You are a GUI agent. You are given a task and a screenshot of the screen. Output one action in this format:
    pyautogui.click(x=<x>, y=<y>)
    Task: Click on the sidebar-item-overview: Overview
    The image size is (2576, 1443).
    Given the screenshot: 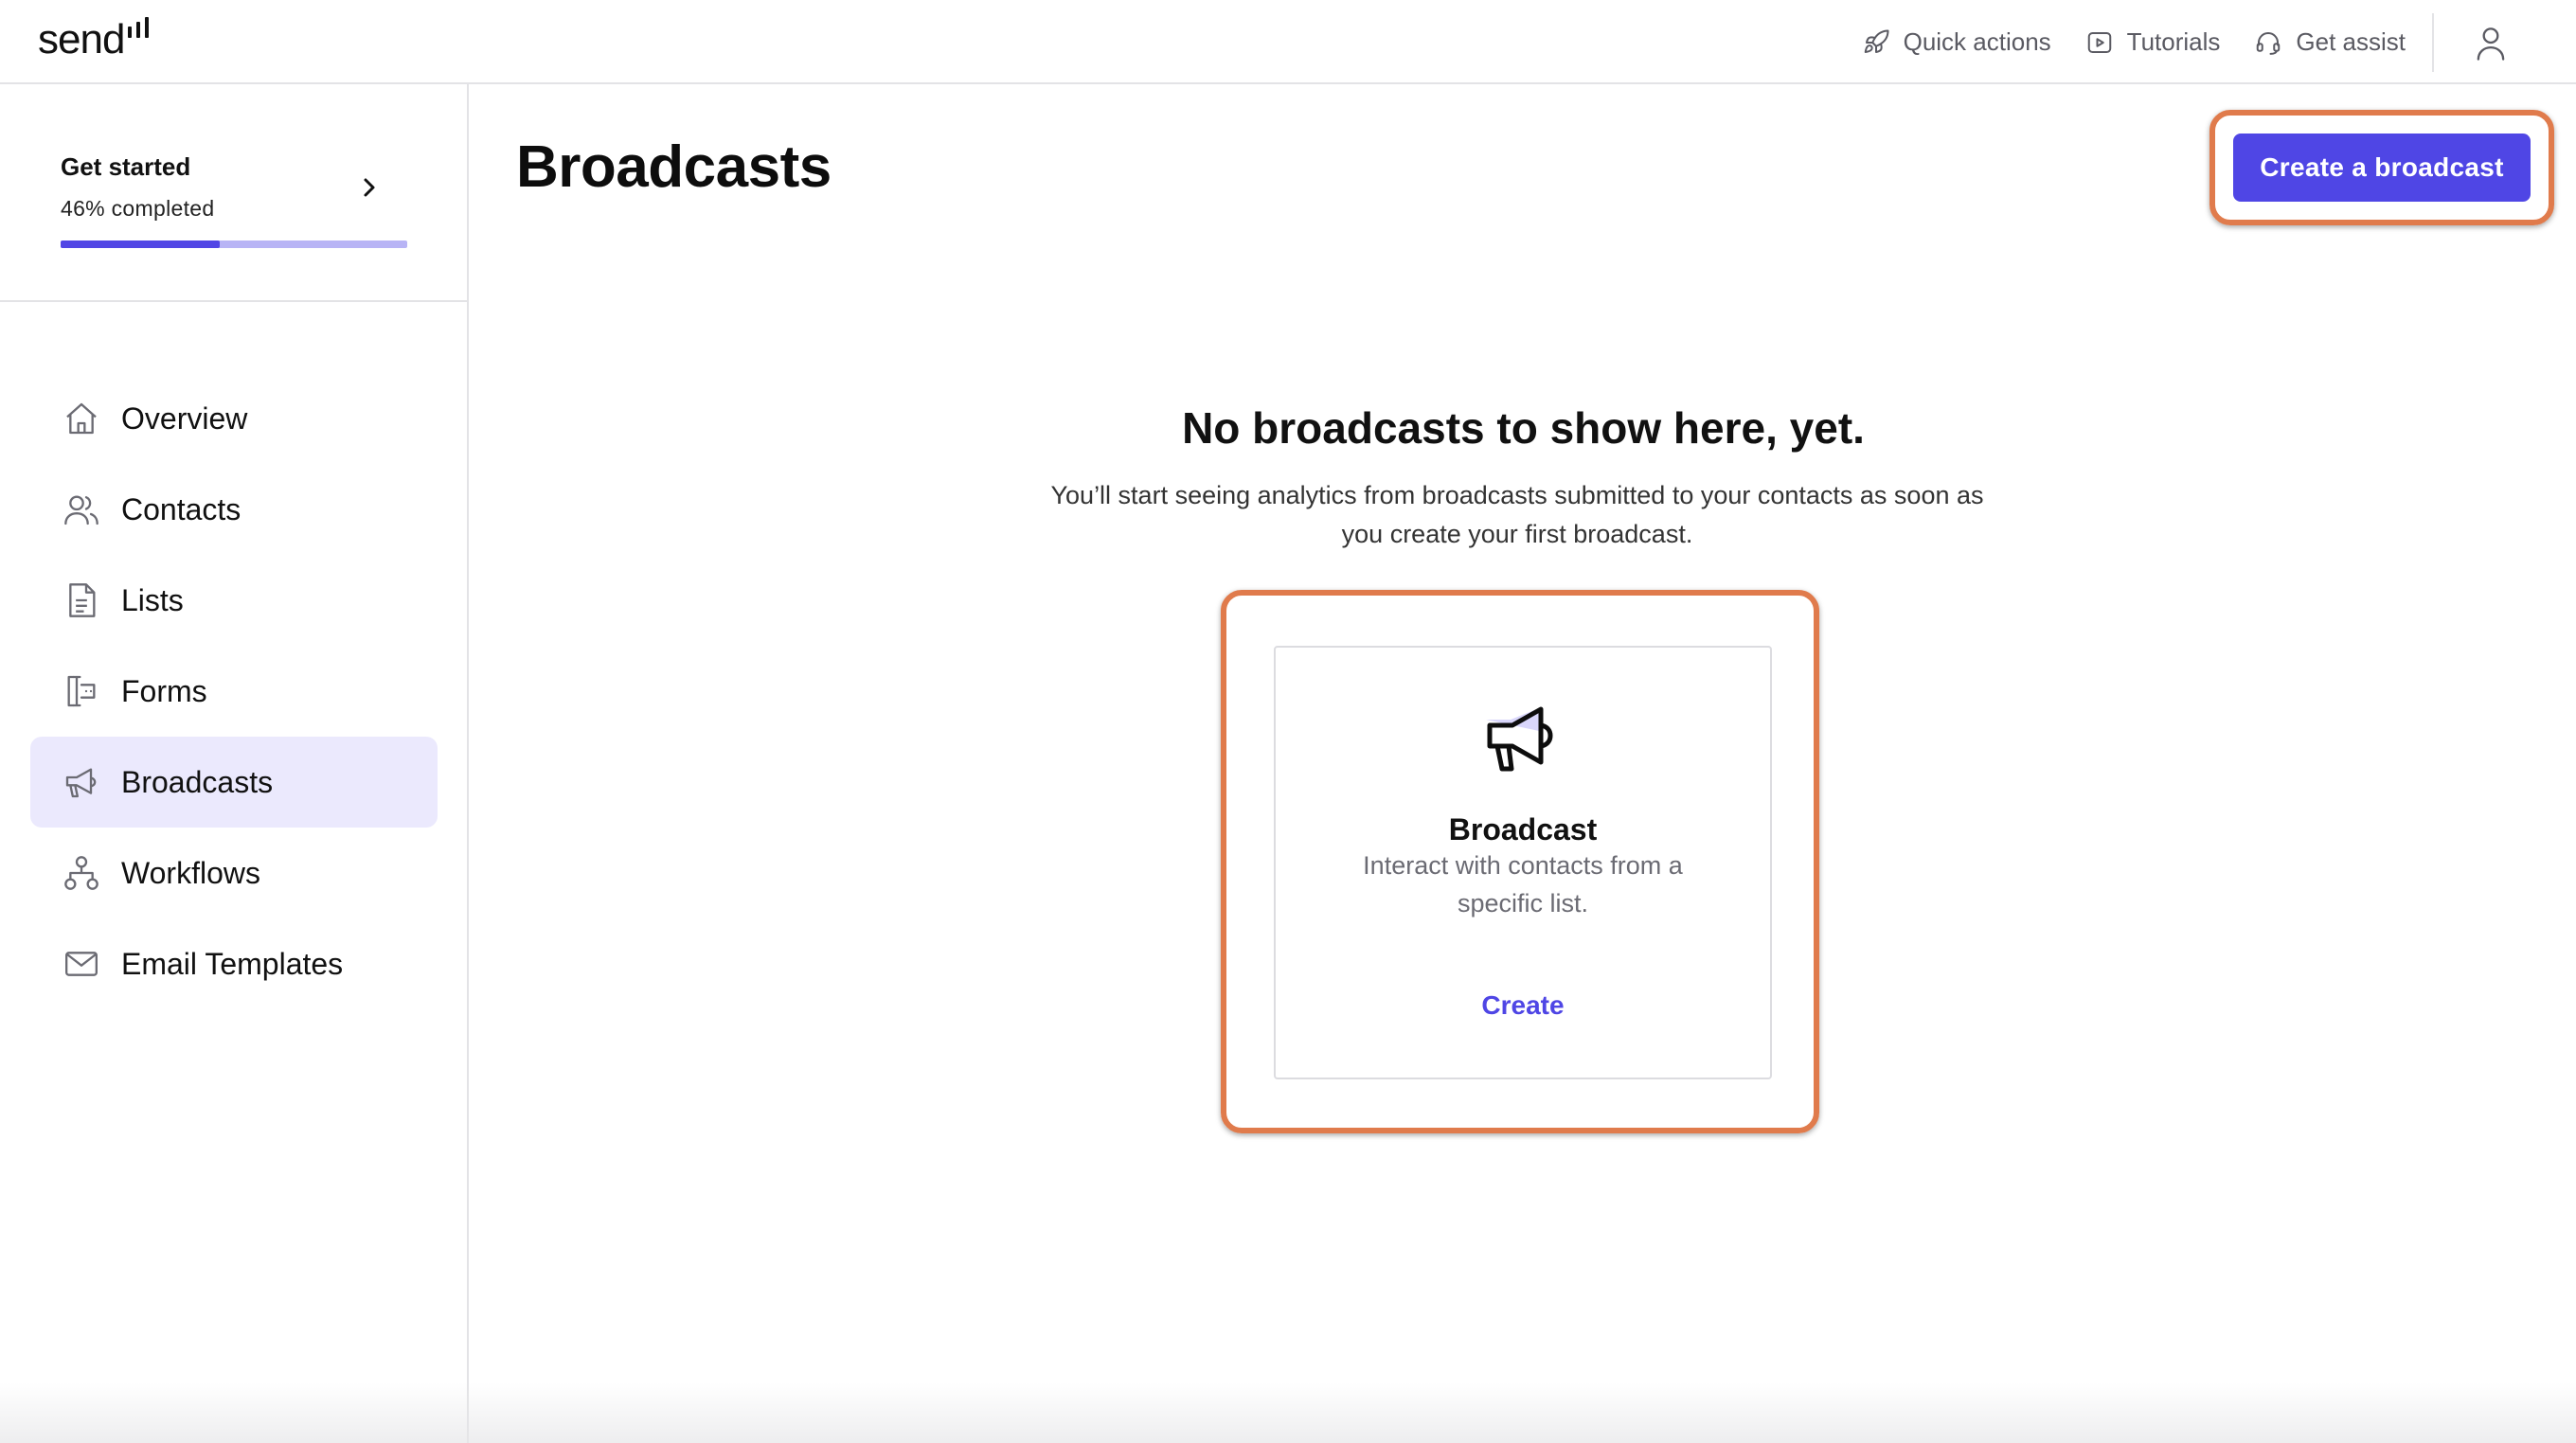 What is the action you would take?
    pyautogui.click(x=234, y=418)
    